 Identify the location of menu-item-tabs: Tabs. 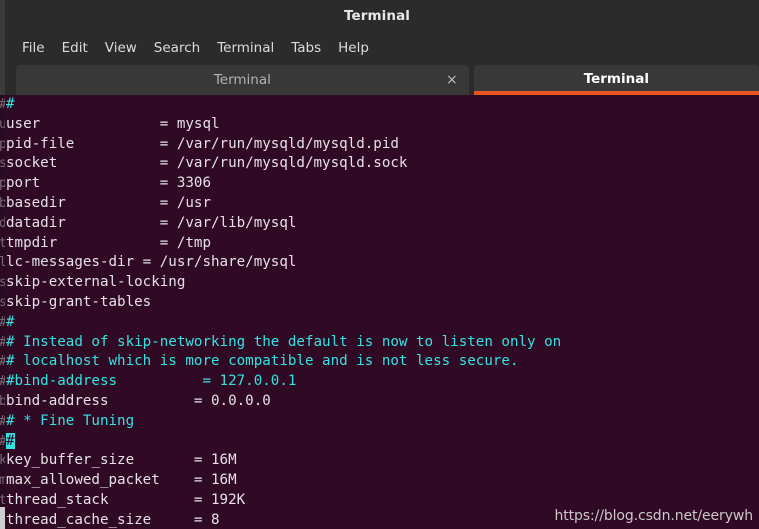
(306, 48).